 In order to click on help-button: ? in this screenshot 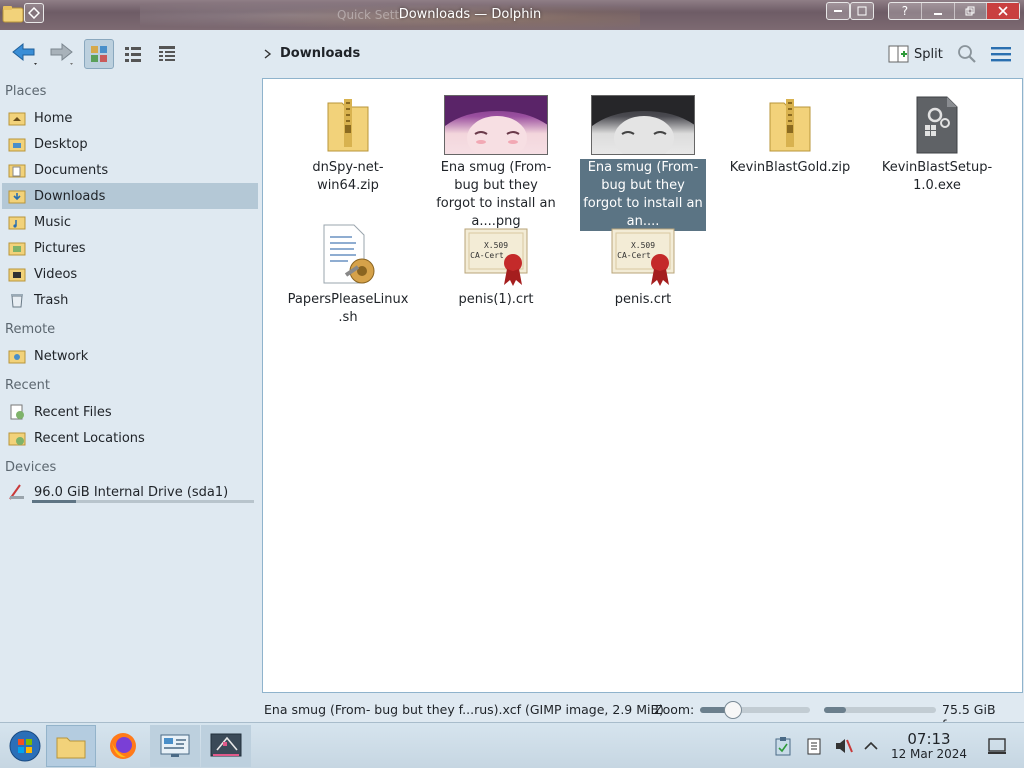, I will do `click(905, 11)`.